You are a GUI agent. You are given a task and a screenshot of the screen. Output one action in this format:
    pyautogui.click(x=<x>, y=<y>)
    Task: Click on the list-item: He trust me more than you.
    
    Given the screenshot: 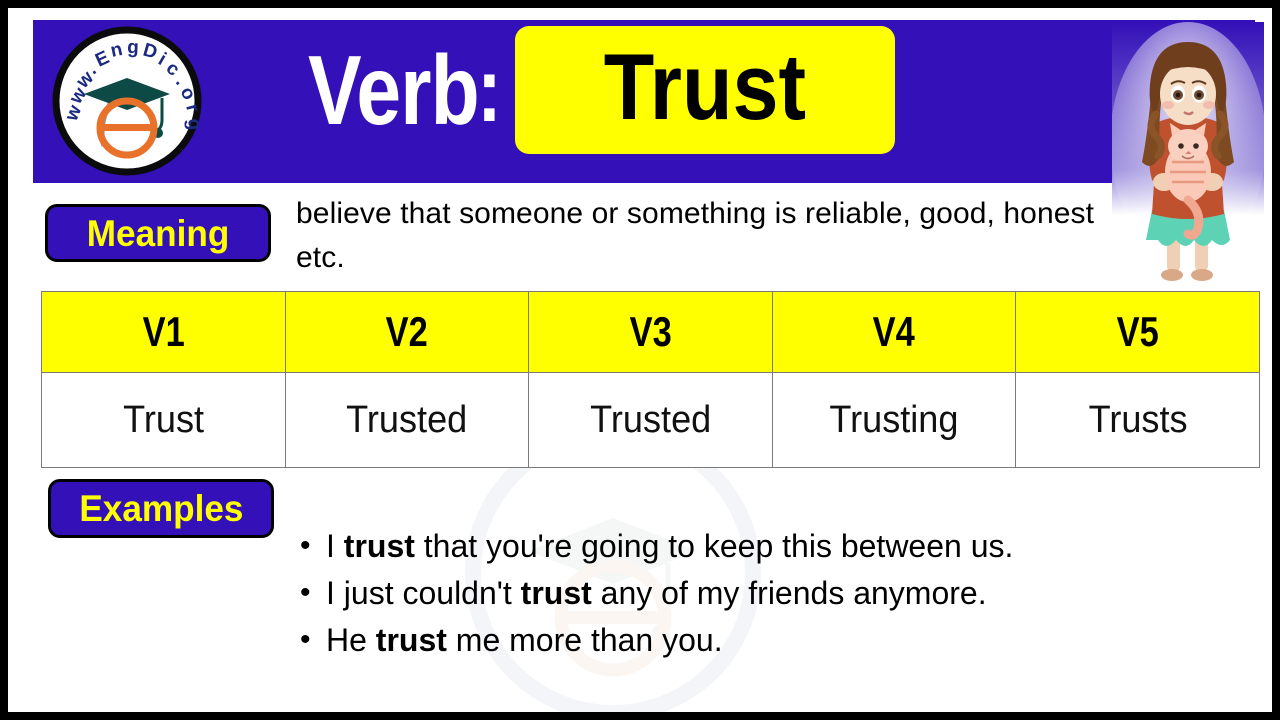 What is the action you would take?
    pyautogui.click(x=768, y=640)
    